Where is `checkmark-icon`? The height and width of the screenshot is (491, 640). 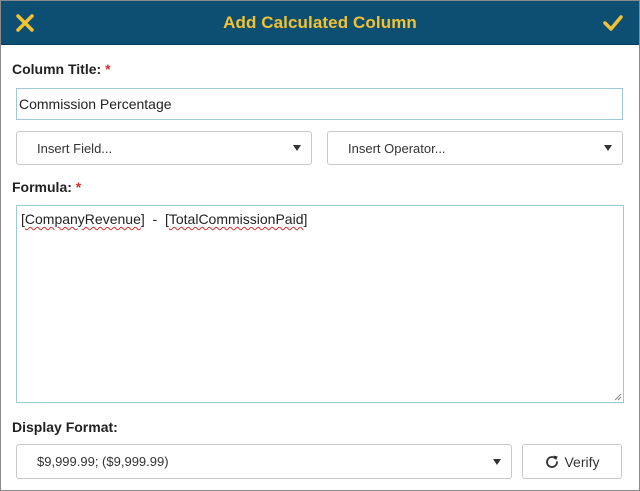 checkmark-icon is located at coordinates (613, 23).